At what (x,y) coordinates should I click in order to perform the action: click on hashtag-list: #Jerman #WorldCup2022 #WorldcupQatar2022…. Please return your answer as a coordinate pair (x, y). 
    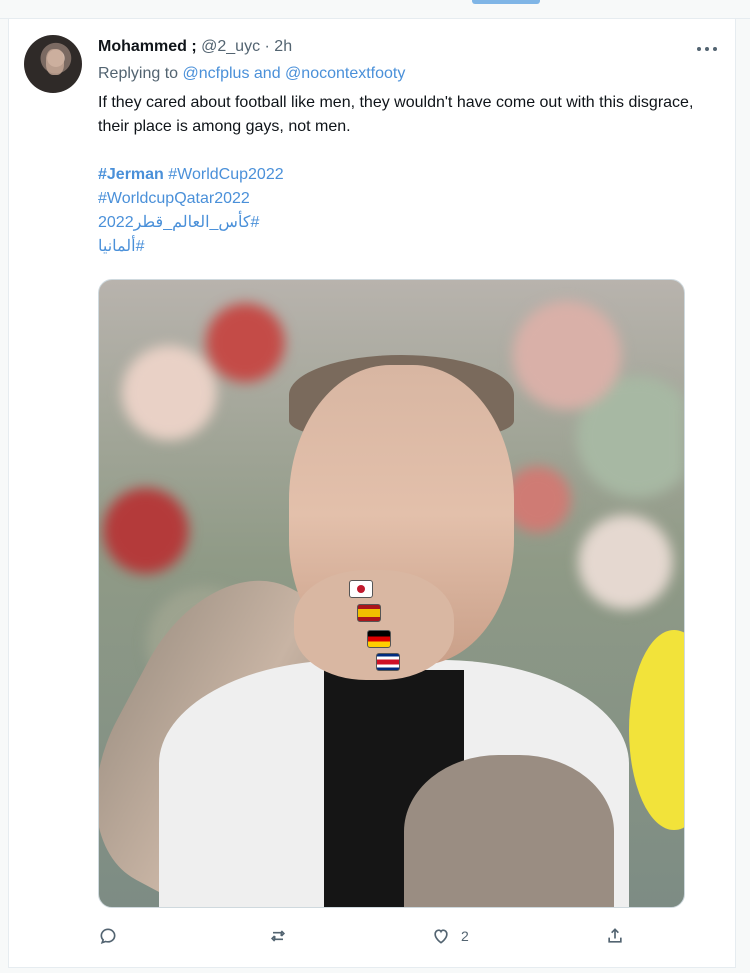
    Looking at the image, I should click on (191, 211).